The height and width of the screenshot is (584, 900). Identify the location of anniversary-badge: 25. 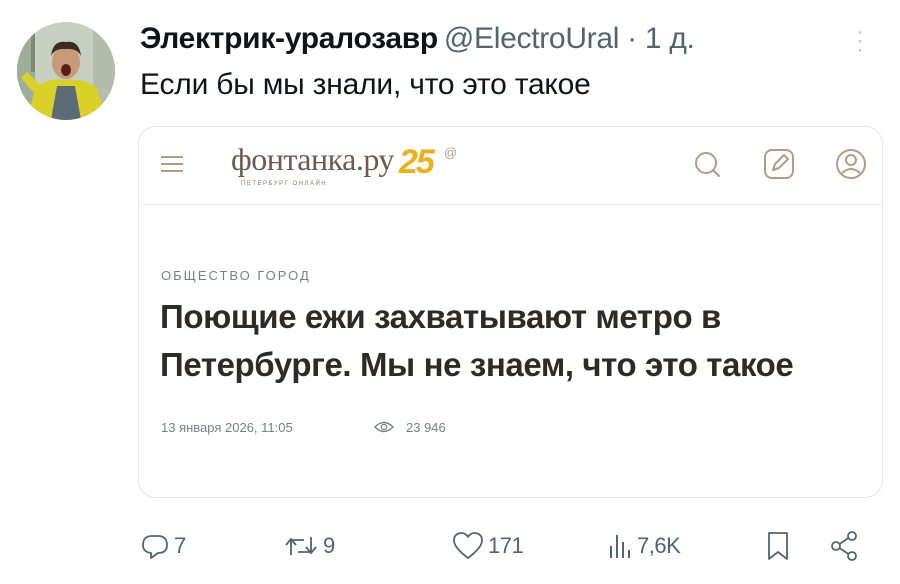
(417, 162).